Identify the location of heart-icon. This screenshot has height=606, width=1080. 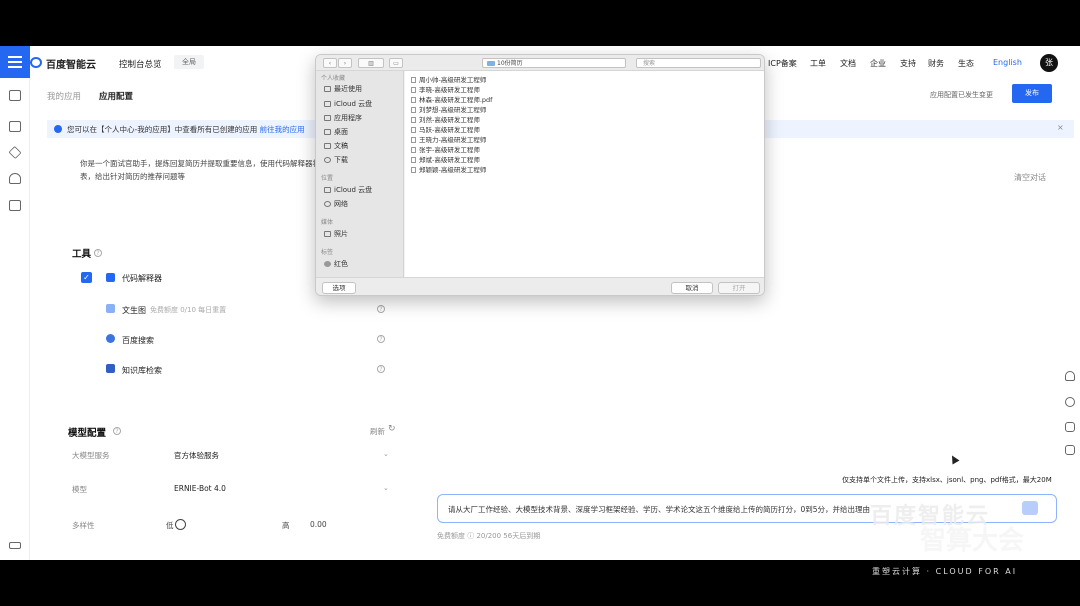
(1070, 376).